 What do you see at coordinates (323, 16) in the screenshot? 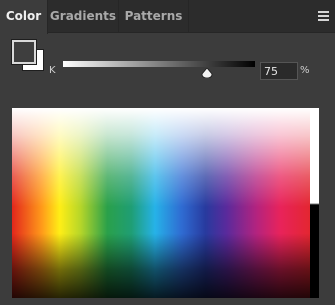
I see `panel-menu-icon` at bounding box center [323, 16].